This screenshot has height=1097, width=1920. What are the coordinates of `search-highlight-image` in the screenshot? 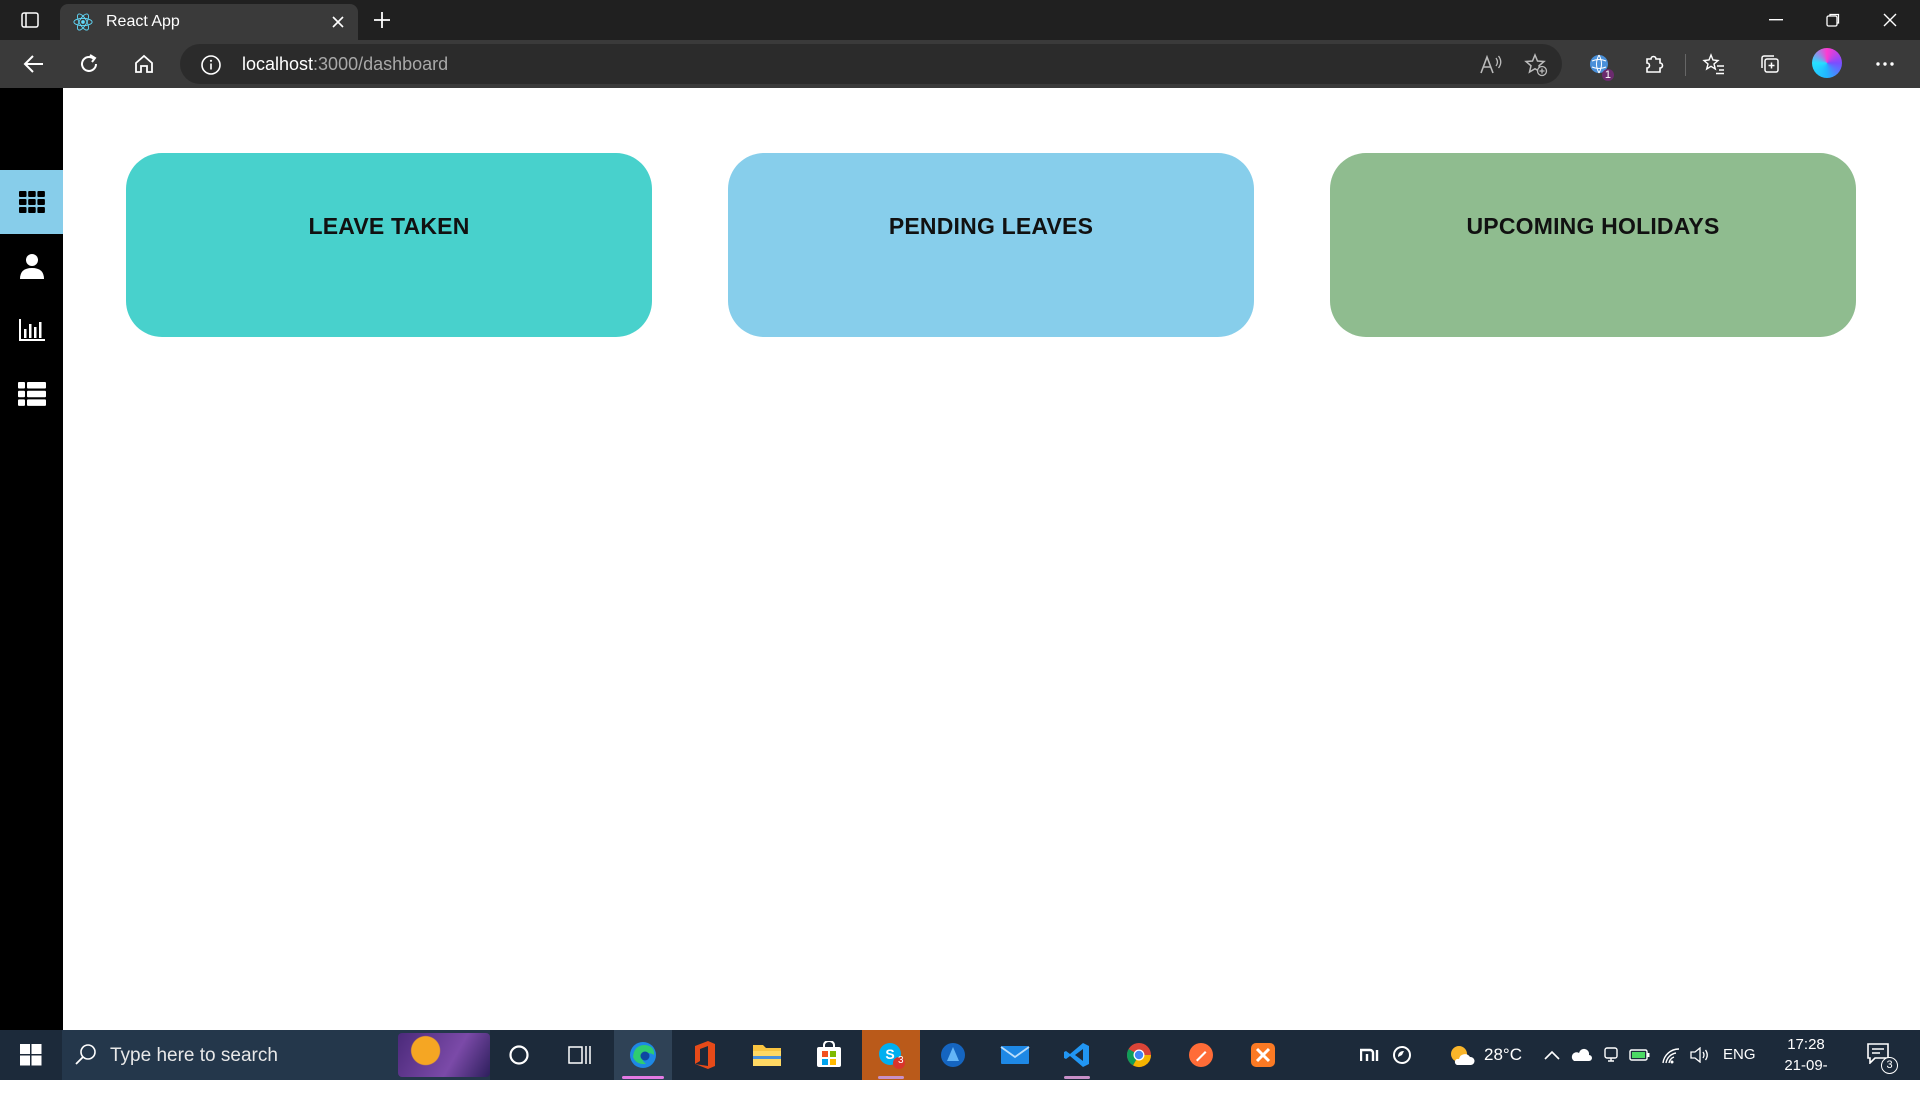 It's located at (444, 1055).